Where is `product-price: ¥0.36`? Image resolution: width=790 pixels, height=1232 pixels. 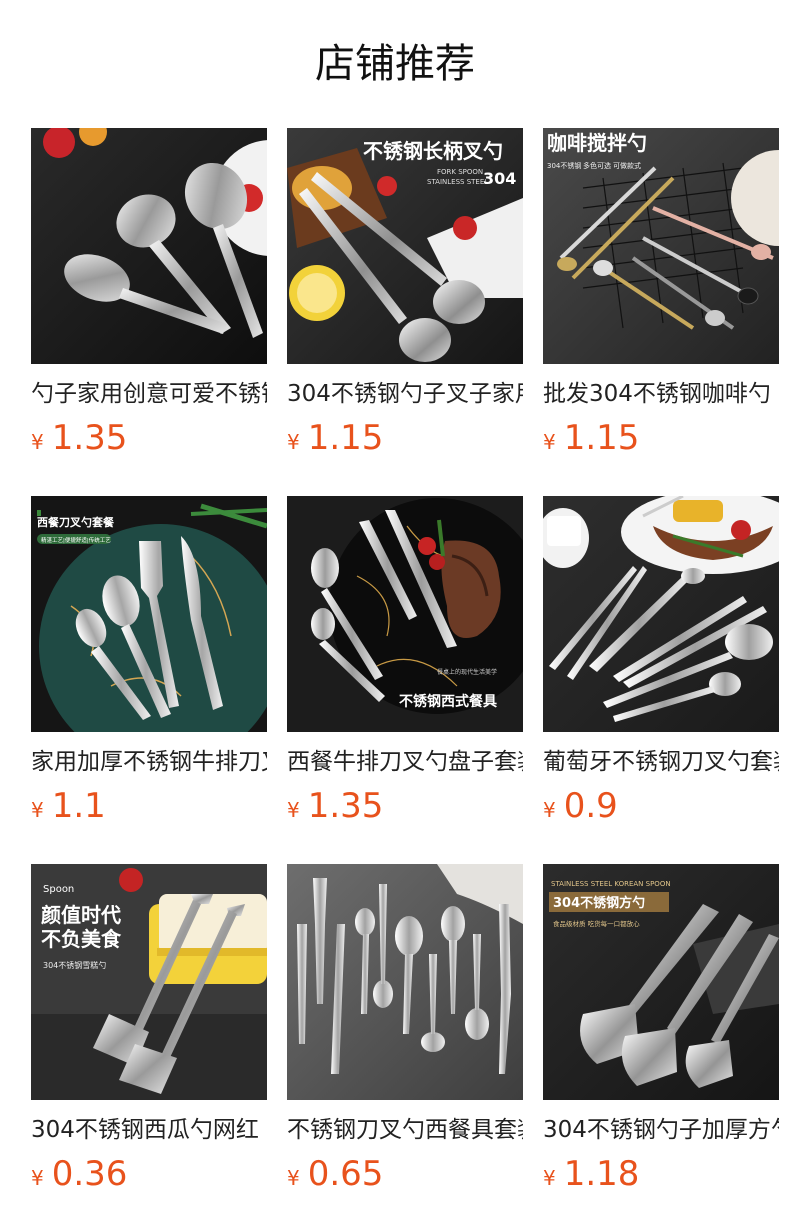 product-price: ¥0.36 is located at coordinates (149, 1177).